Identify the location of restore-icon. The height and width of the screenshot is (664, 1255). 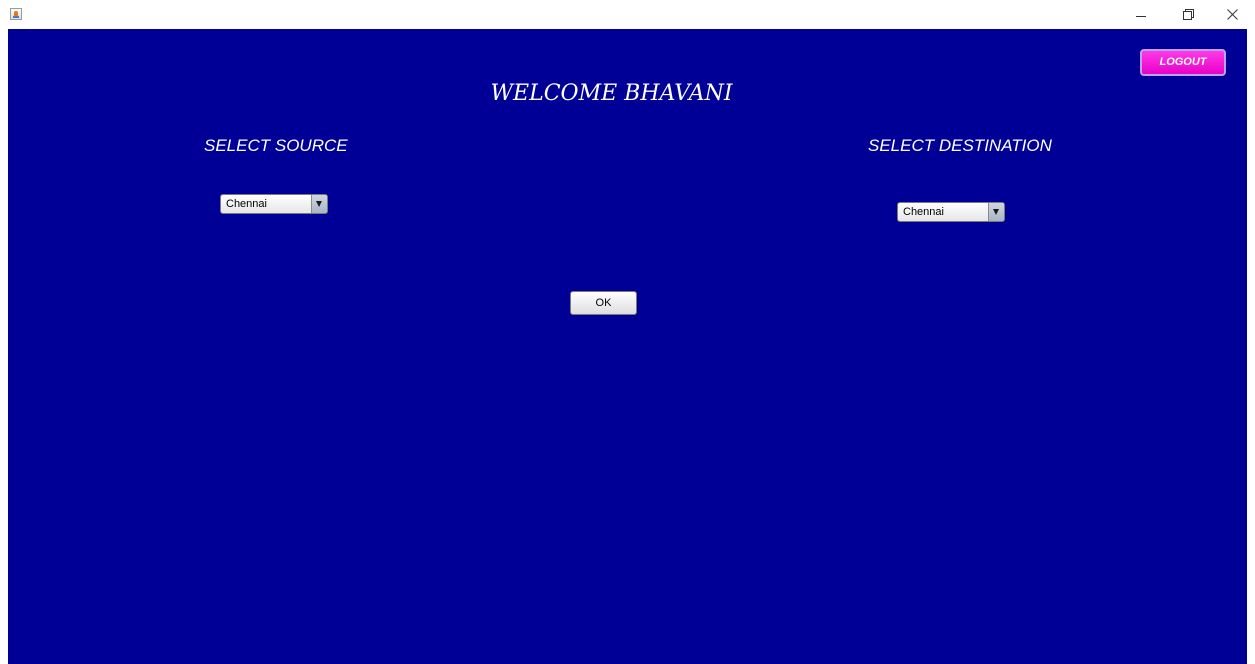
(1187, 14).